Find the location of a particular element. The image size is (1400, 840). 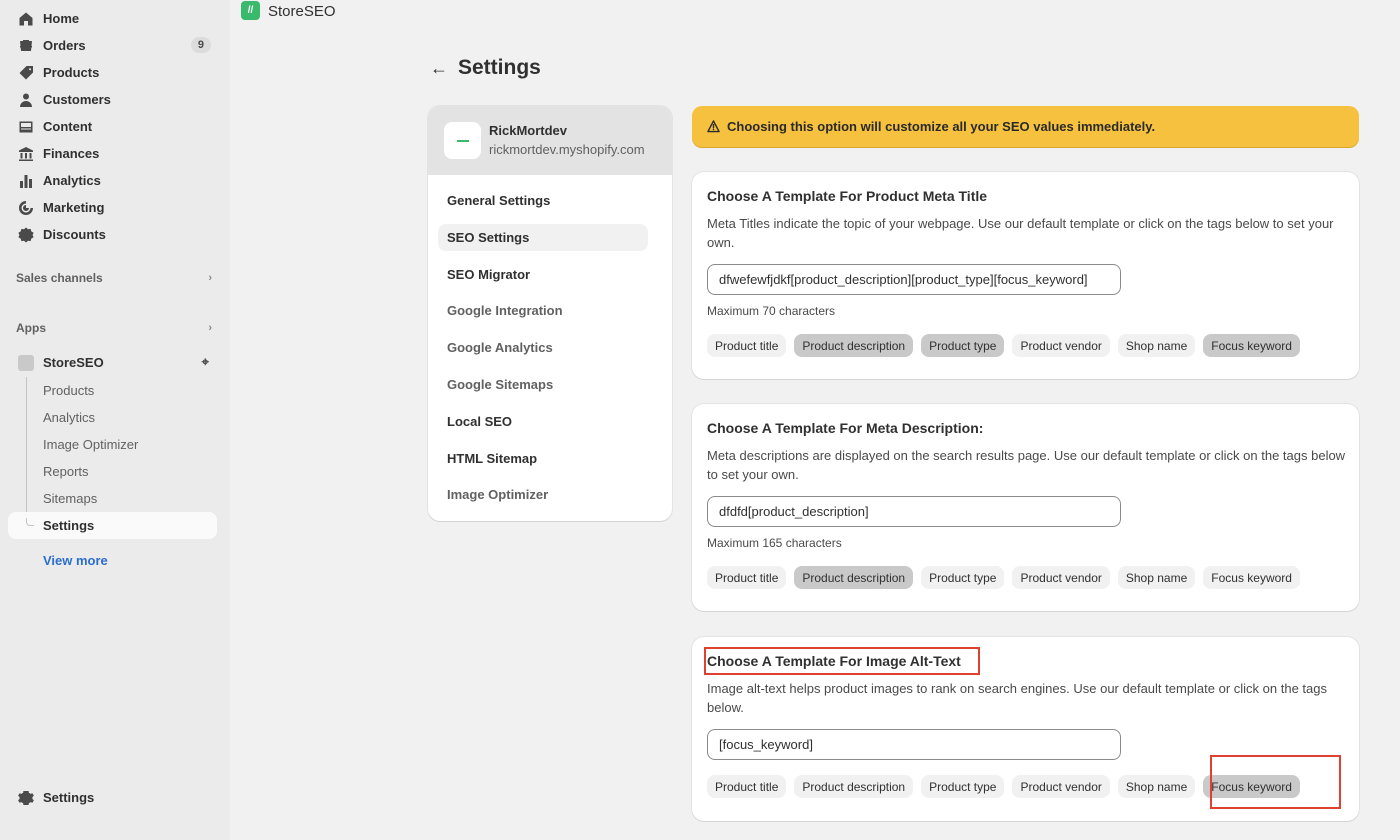

sidebar-subitem-reports: Reports is located at coordinates (66, 471).